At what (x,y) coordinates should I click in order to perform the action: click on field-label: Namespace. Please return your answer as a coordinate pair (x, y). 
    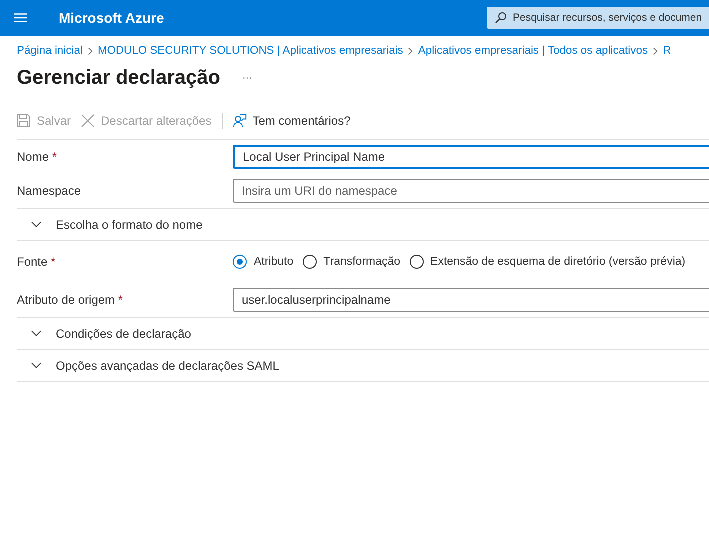
    Looking at the image, I should click on (49, 191).